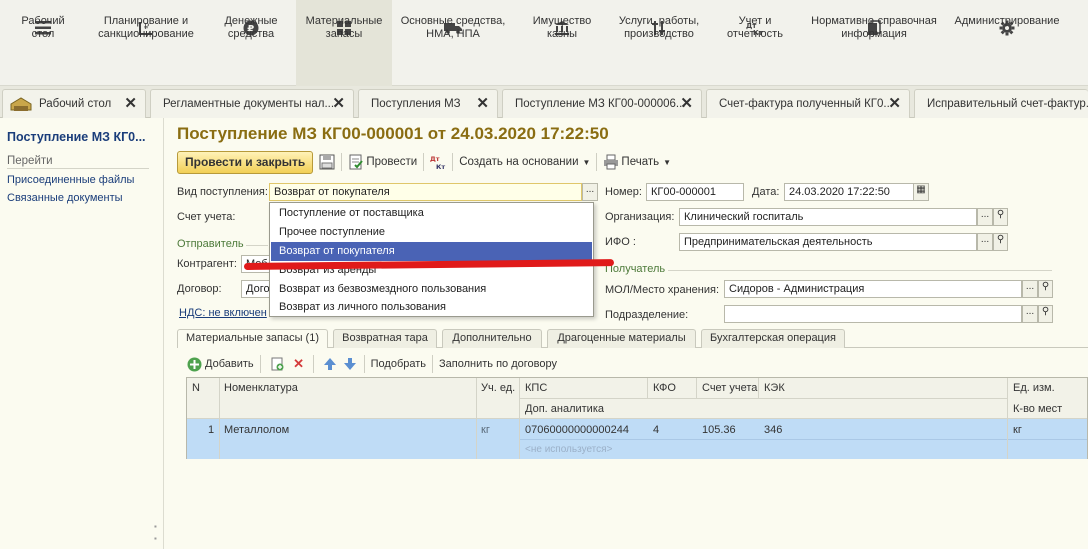 Image resolution: width=1088 pixels, height=549 pixels. I want to click on pick-button: Подобрать, so click(398, 364).